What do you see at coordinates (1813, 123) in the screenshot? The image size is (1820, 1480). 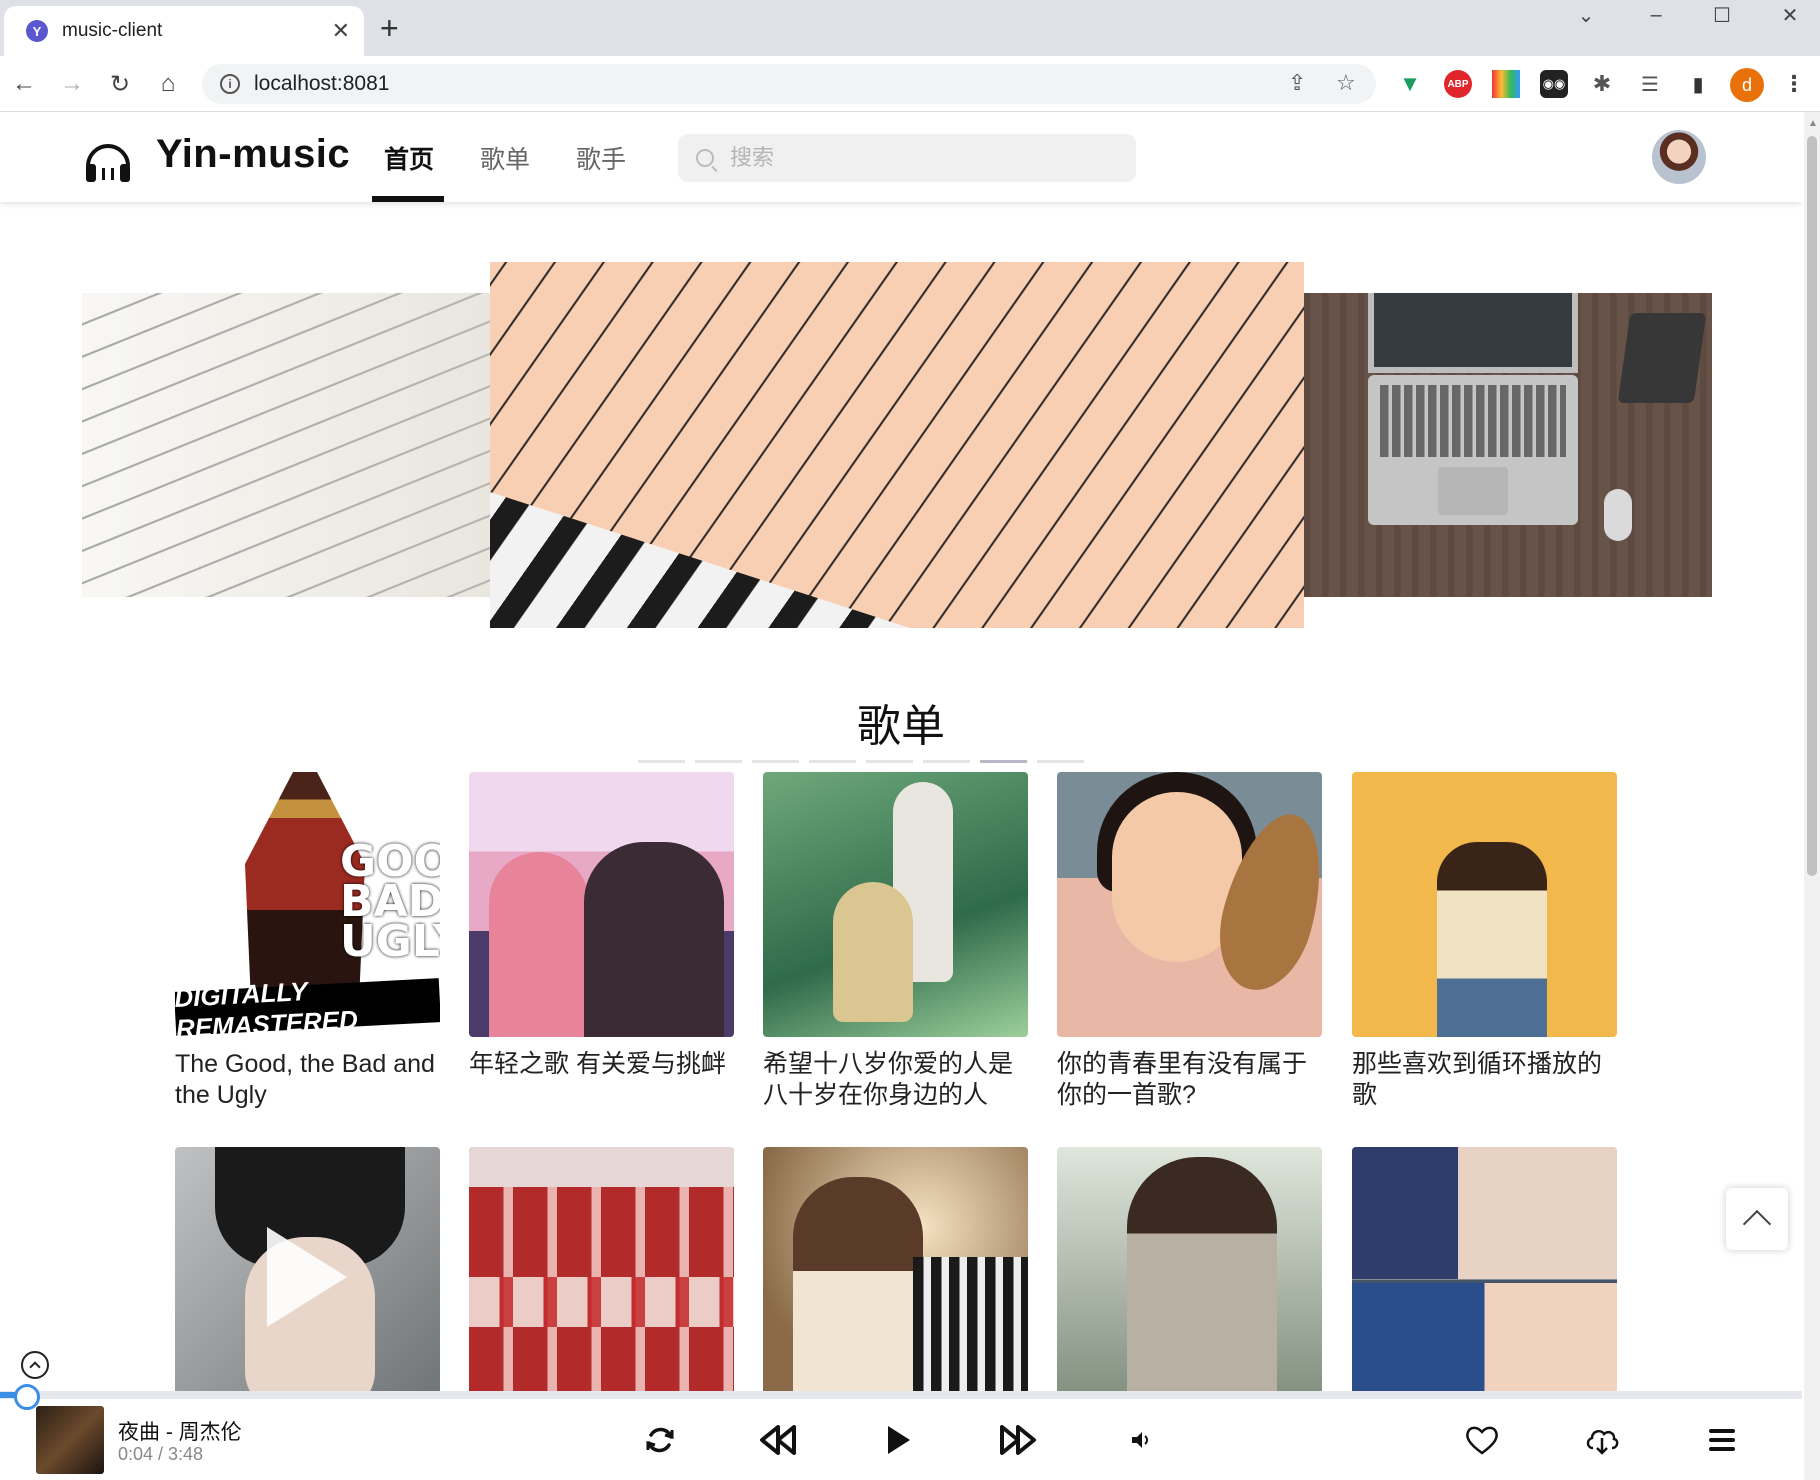 I see `scroll-up-arrow-icon: ▲` at bounding box center [1813, 123].